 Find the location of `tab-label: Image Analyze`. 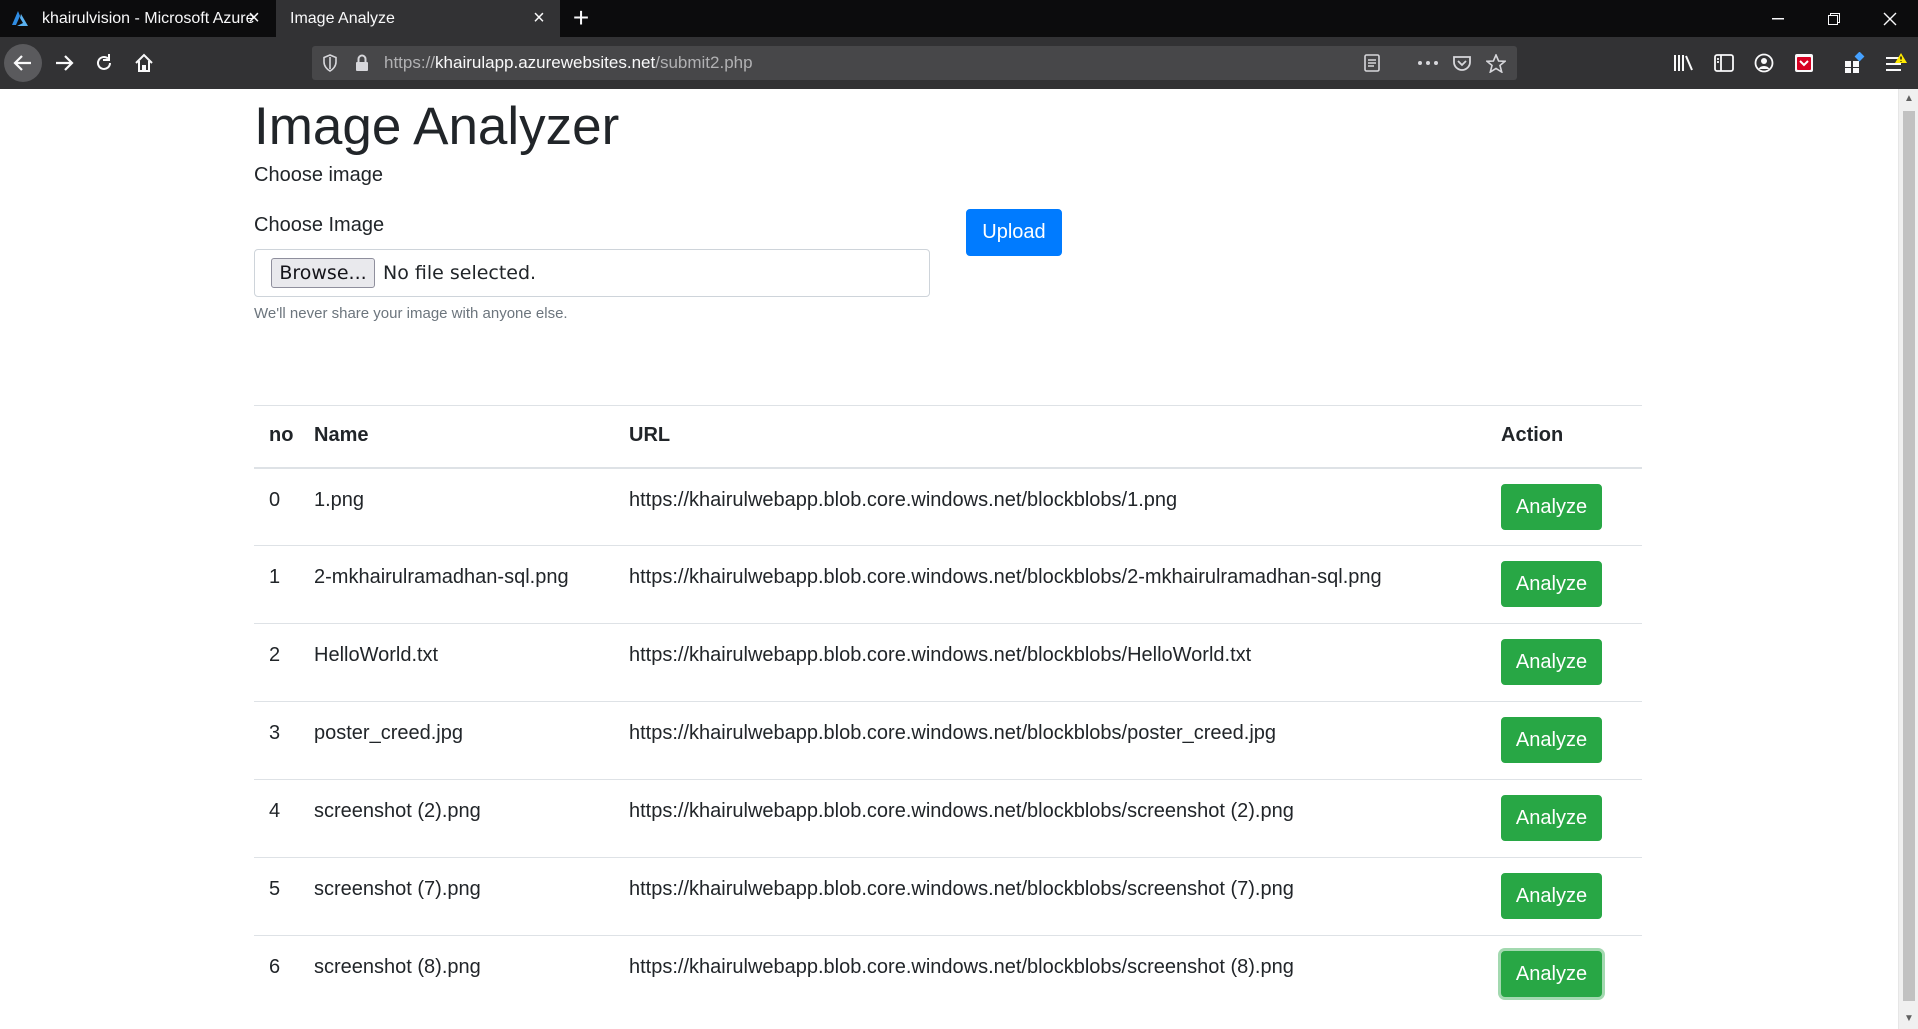

tab-label: Image Analyze is located at coordinates (342, 18).